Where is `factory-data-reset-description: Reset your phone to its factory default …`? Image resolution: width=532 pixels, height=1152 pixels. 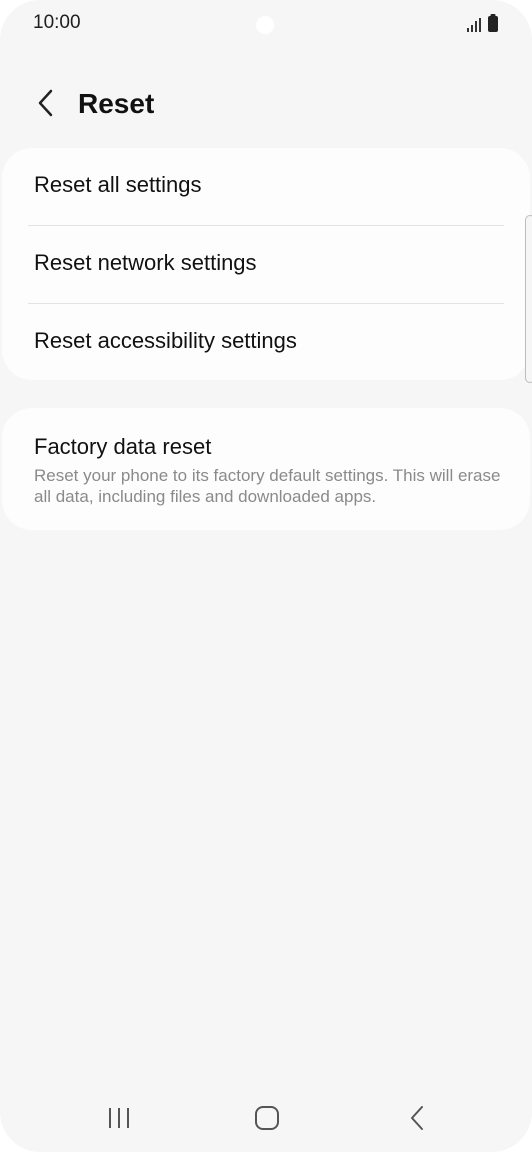
factory-data-reset-description: Reset your phone to its factory default … is located at coordinates (267, 486).